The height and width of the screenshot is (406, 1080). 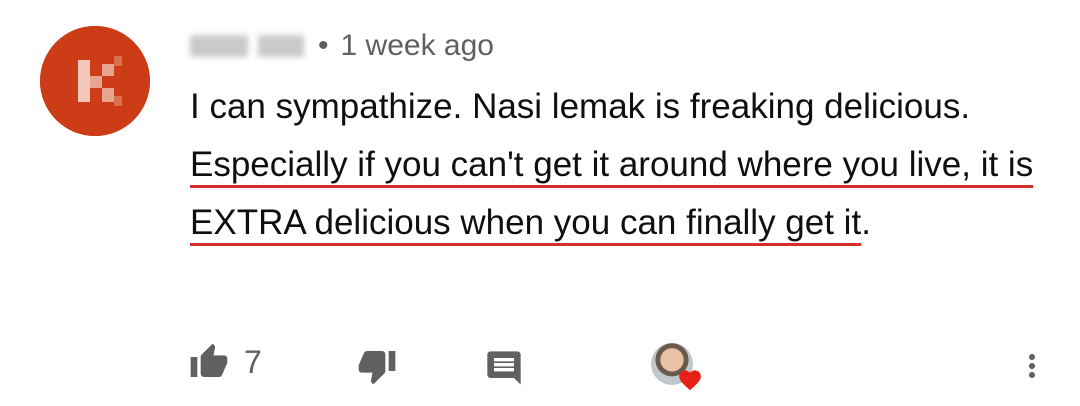 I want to click on like-count: 7, so click(x=253, y=361).